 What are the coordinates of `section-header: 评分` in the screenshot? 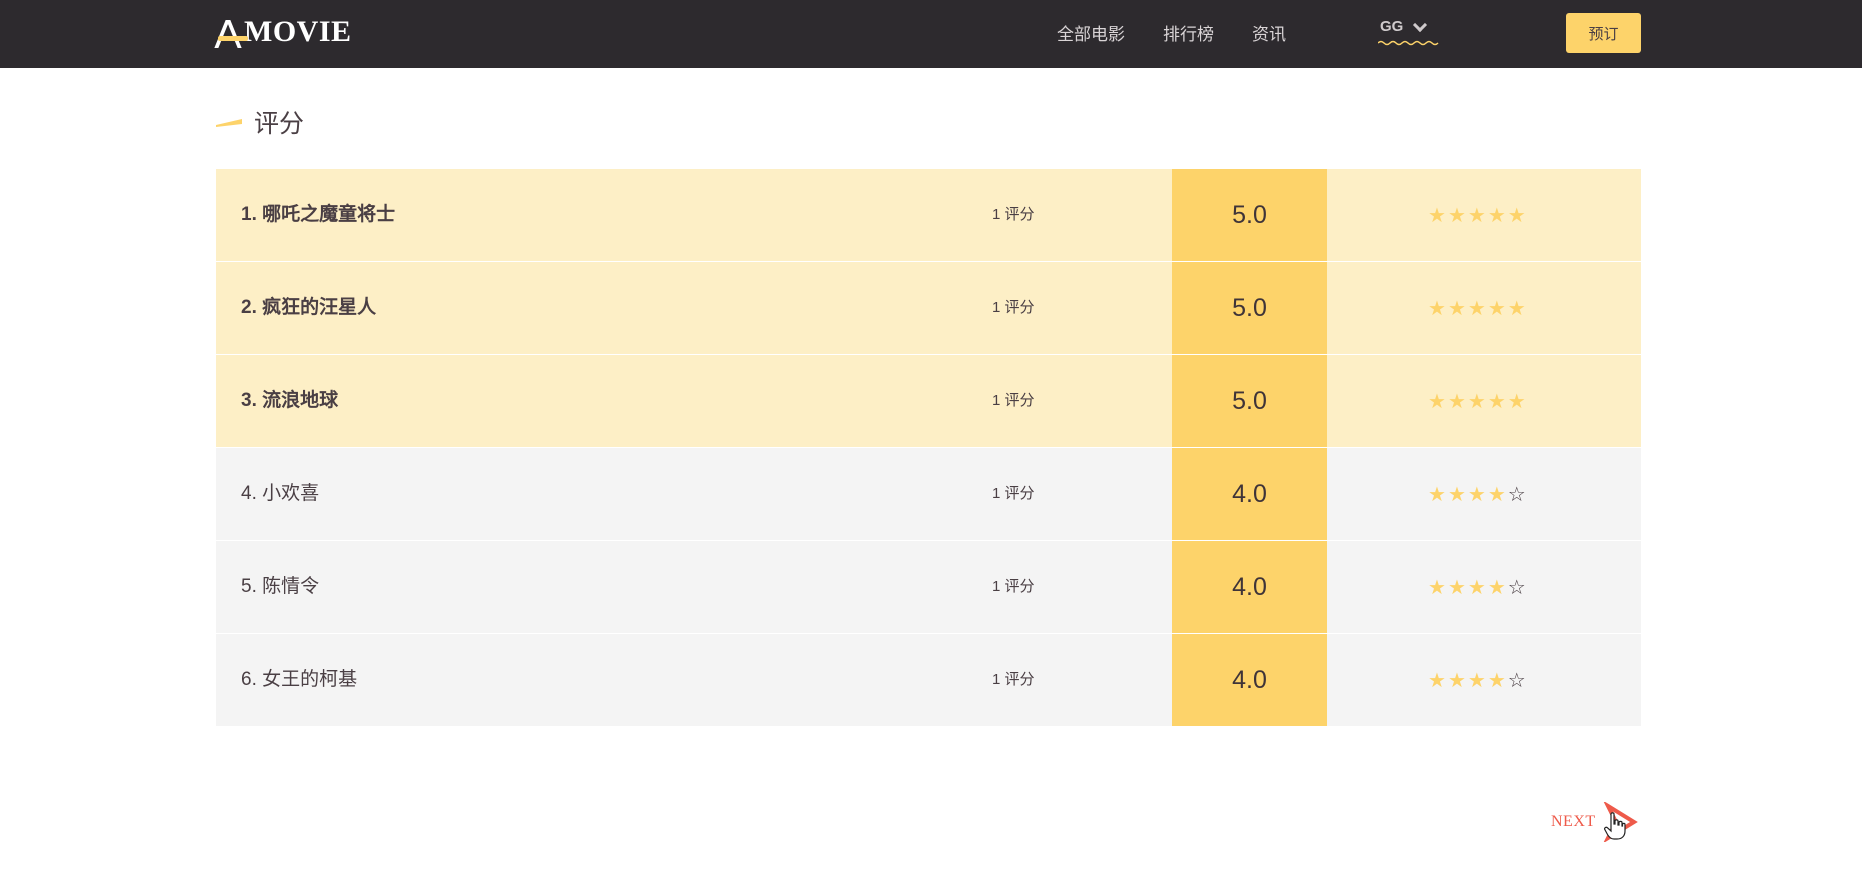 It's located at (260, 122).